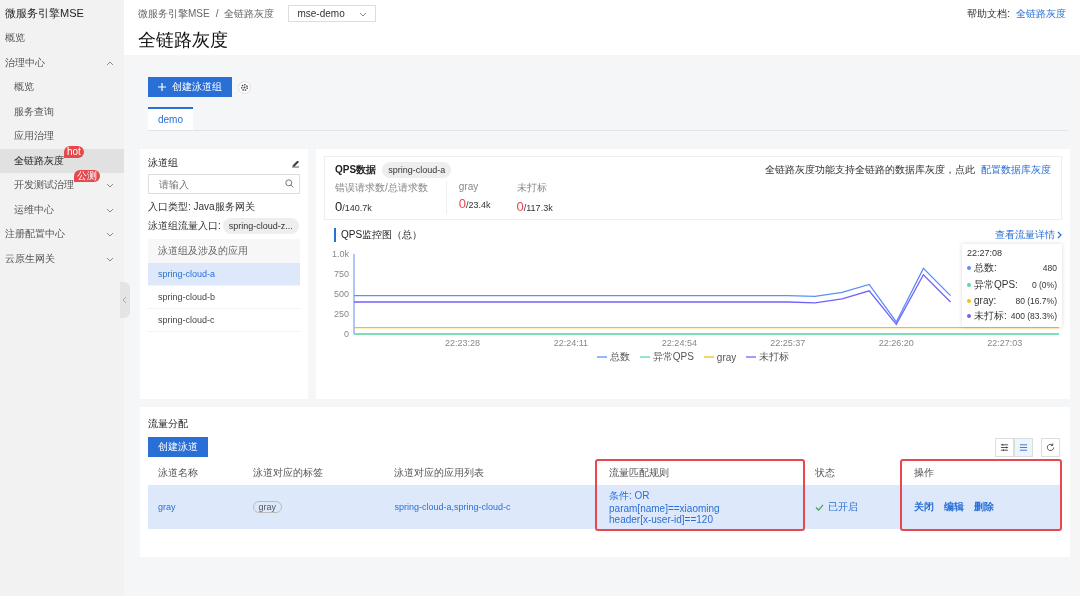  I want to click on column-header: 泳道对应的标签, so click(313, 473).